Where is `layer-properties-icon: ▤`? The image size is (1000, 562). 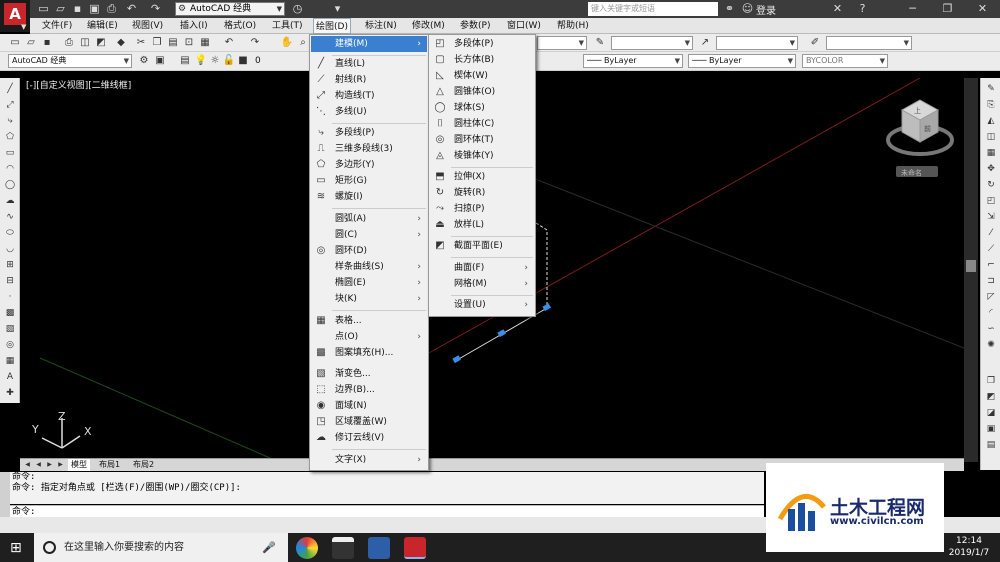
layer-properties-icon: ▤ is located at coordinates (185, 61).